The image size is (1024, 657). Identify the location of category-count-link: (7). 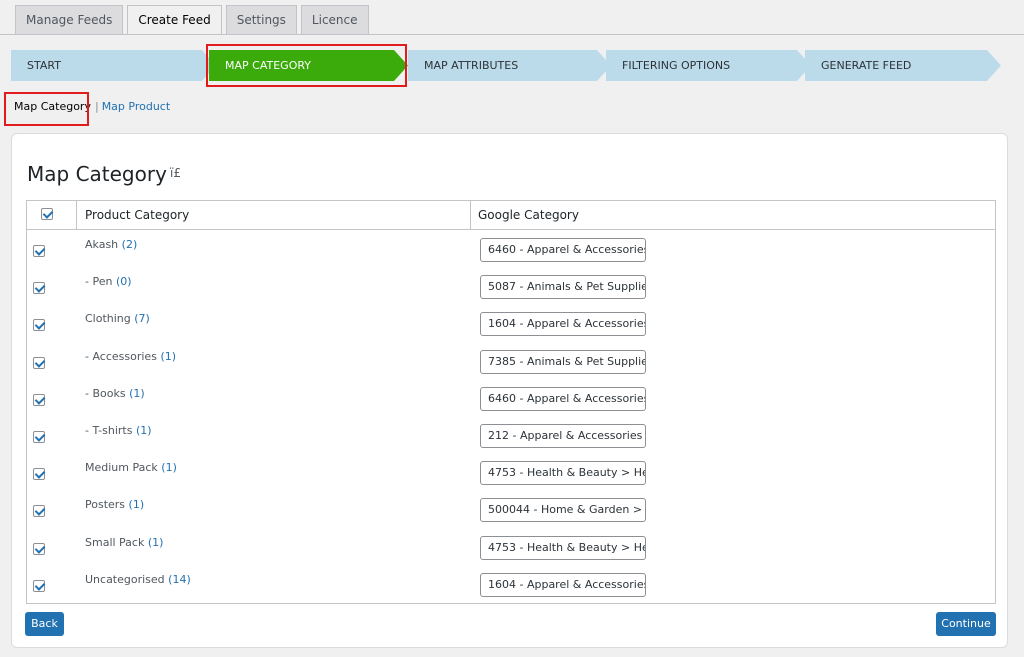
(142, 318).